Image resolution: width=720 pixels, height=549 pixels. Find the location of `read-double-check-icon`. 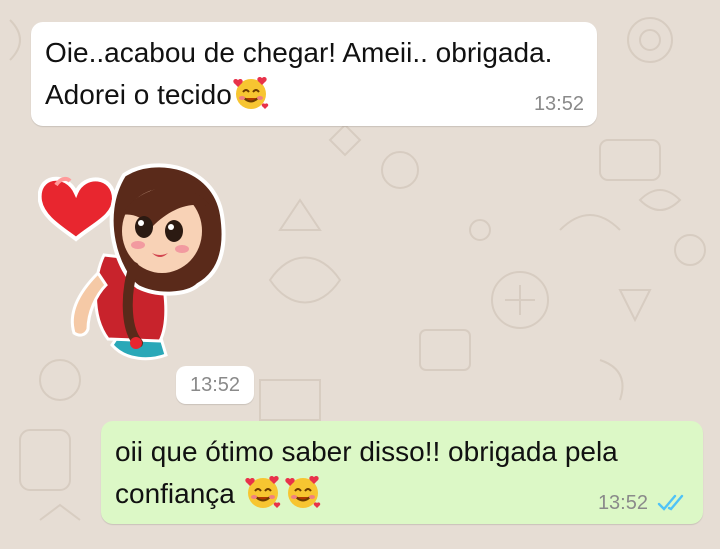

read-double-check-icon is located at coordinates (670, 502).